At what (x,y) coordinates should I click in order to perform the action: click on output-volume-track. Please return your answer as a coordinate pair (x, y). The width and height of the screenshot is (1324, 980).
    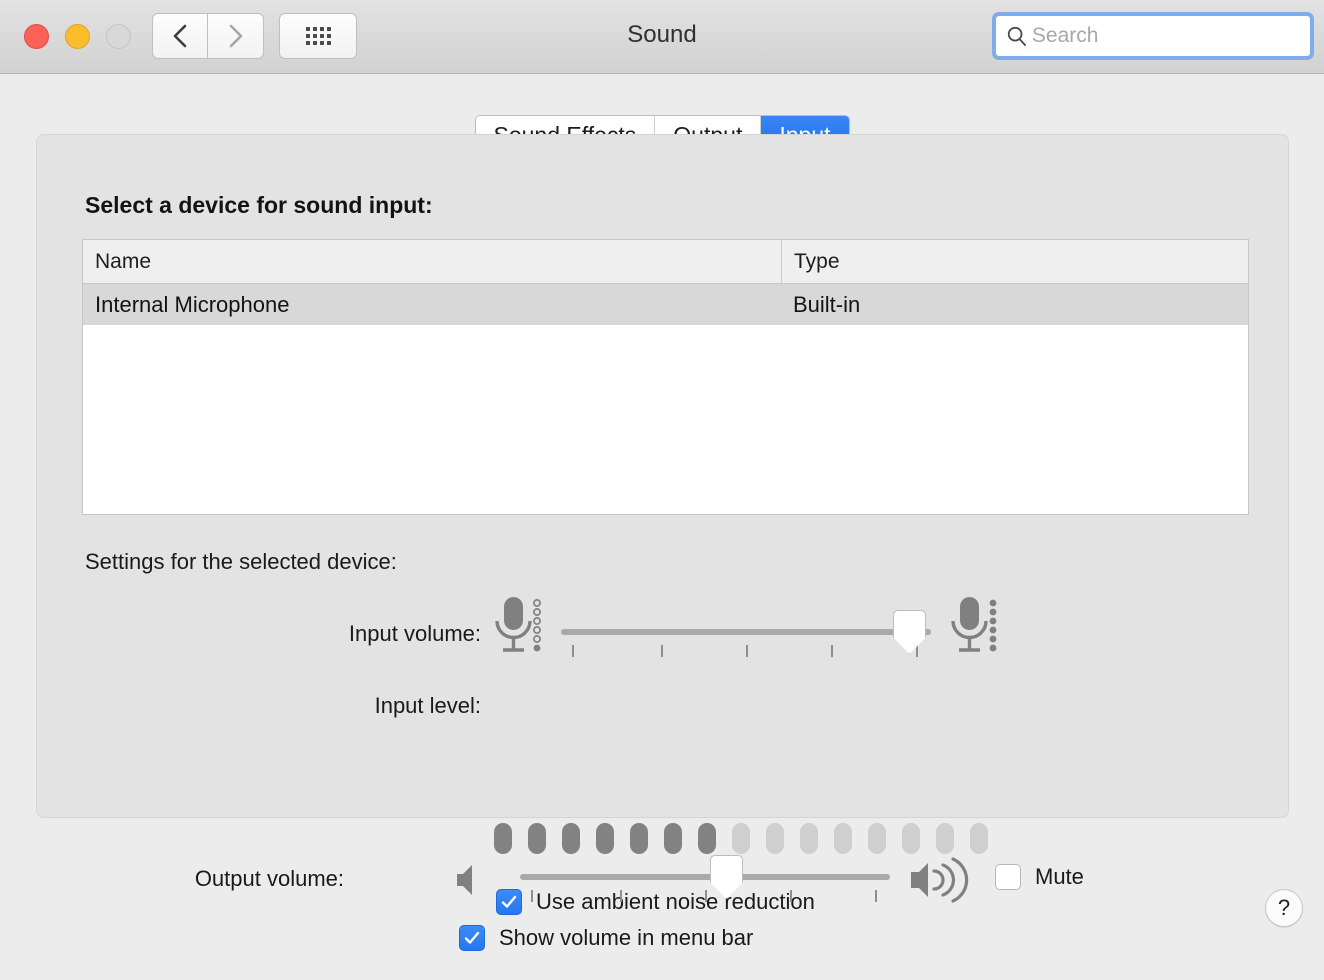
    Looking at the image, I should click on (705, 877).